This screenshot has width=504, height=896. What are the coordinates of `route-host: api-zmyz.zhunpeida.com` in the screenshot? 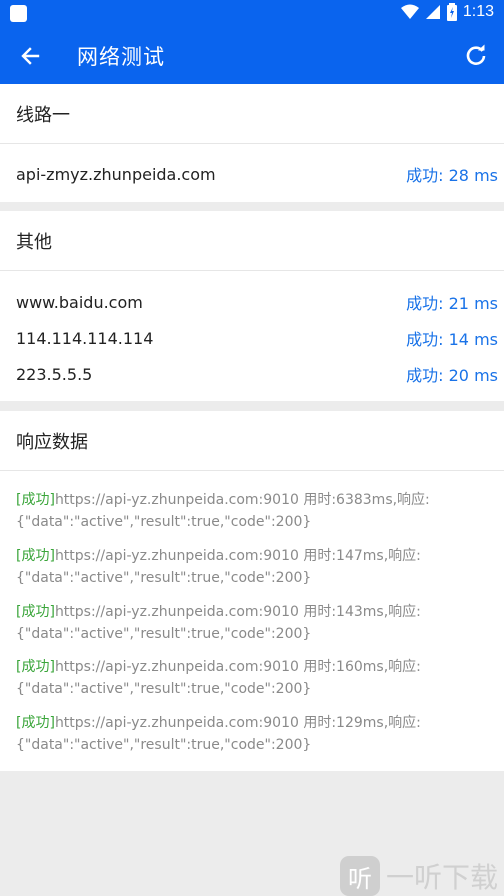 It's located at (116, 174).